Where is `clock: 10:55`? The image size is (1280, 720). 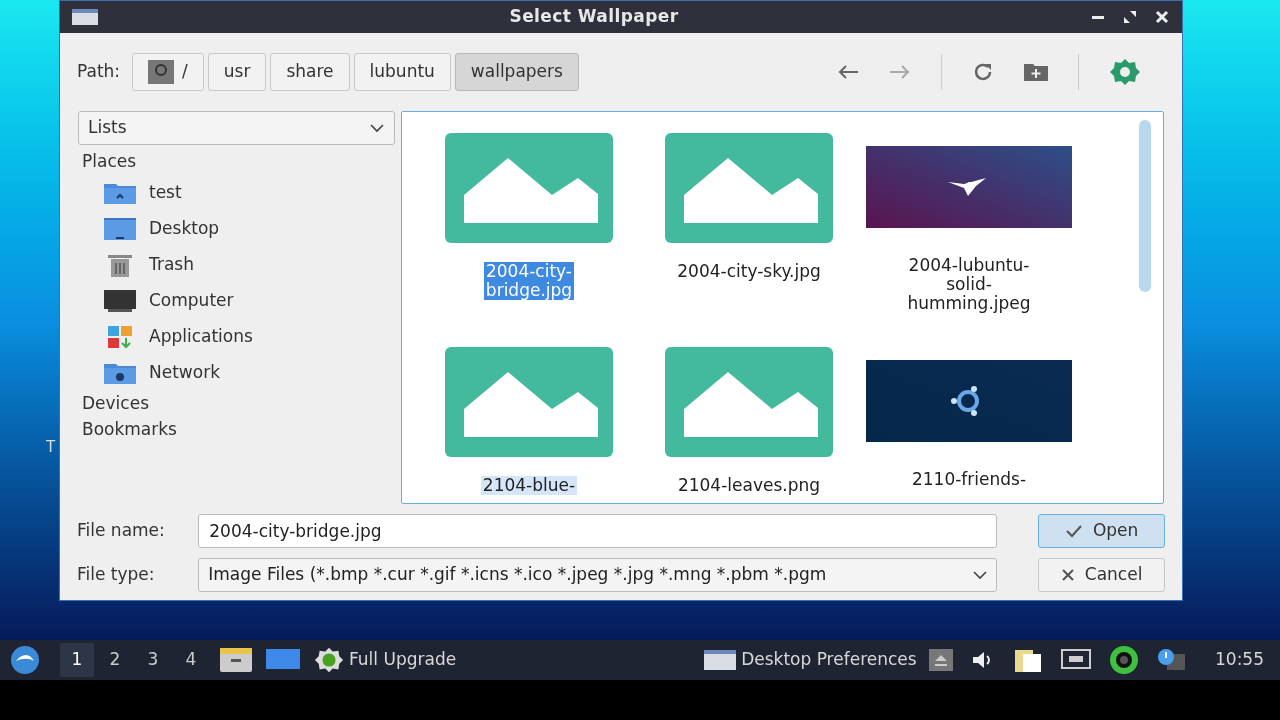 clock: 10:55 is located at coordinates (1239, 660).